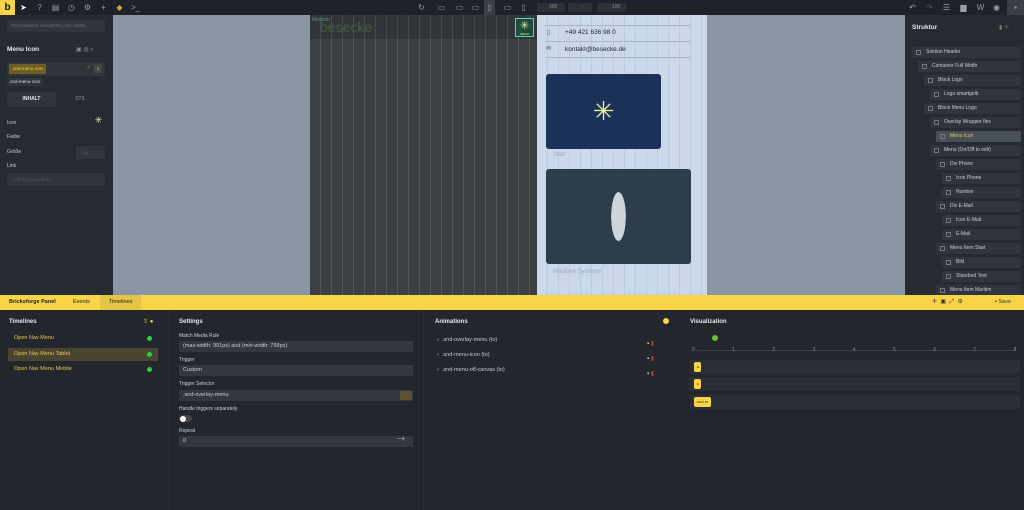 This screenshot has height=510, width=1024. Describe the element at coordinates (981, 262) in the screenshot. I see `structure-node: Bild` at that location.